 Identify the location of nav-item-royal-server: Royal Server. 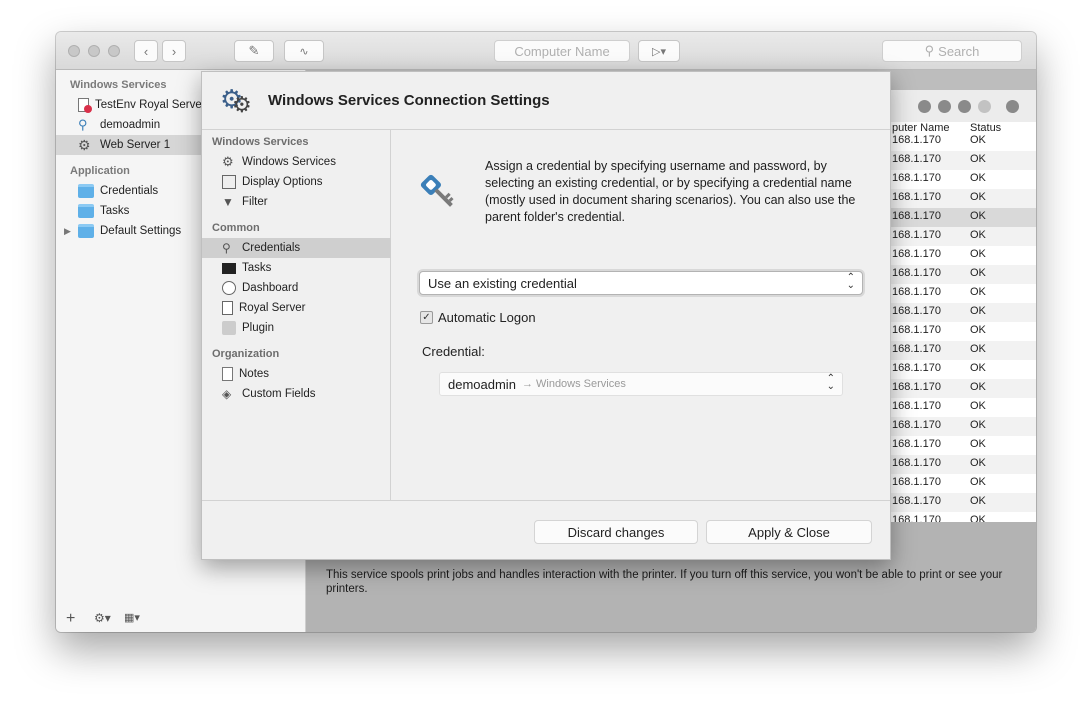
(296, 308).